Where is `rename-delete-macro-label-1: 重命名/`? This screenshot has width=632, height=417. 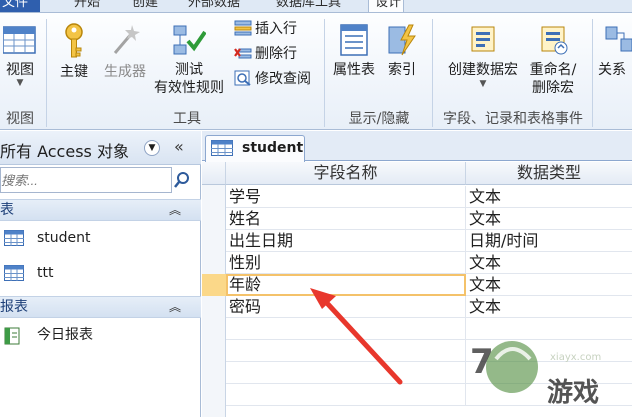 rename-delete-macro-label-1: 重命名/ is located at coordinates (553, 70).